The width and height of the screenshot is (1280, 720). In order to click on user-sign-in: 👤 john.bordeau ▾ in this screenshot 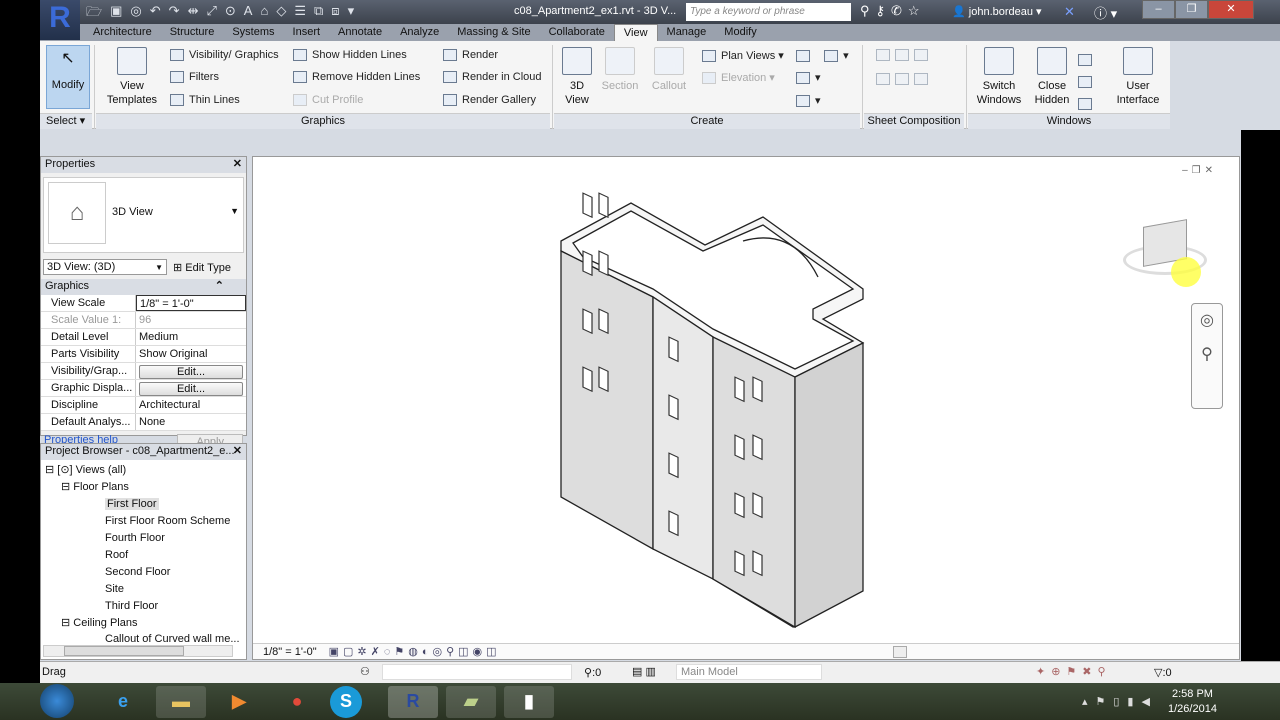, I will do `click(997, 11)`.